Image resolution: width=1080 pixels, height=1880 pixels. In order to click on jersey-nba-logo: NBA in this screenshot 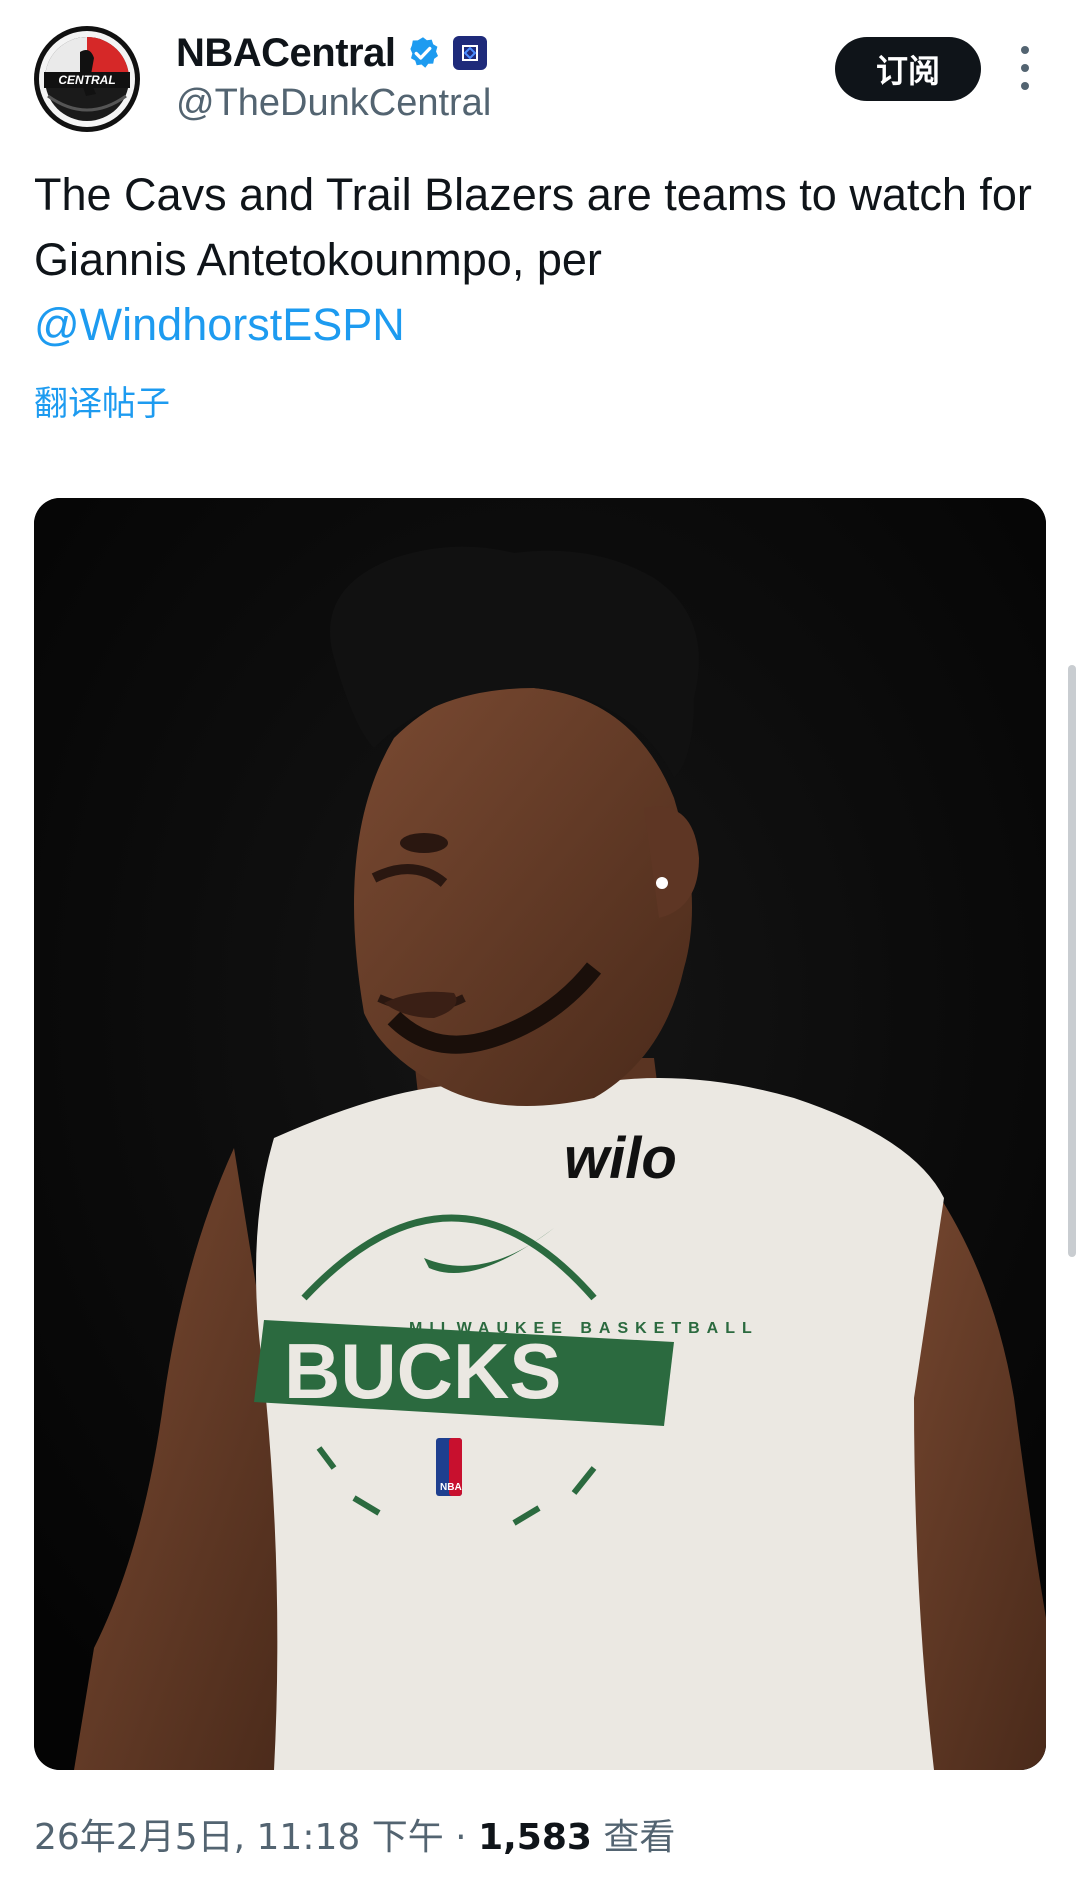, I will do `click(451, 1487)`.